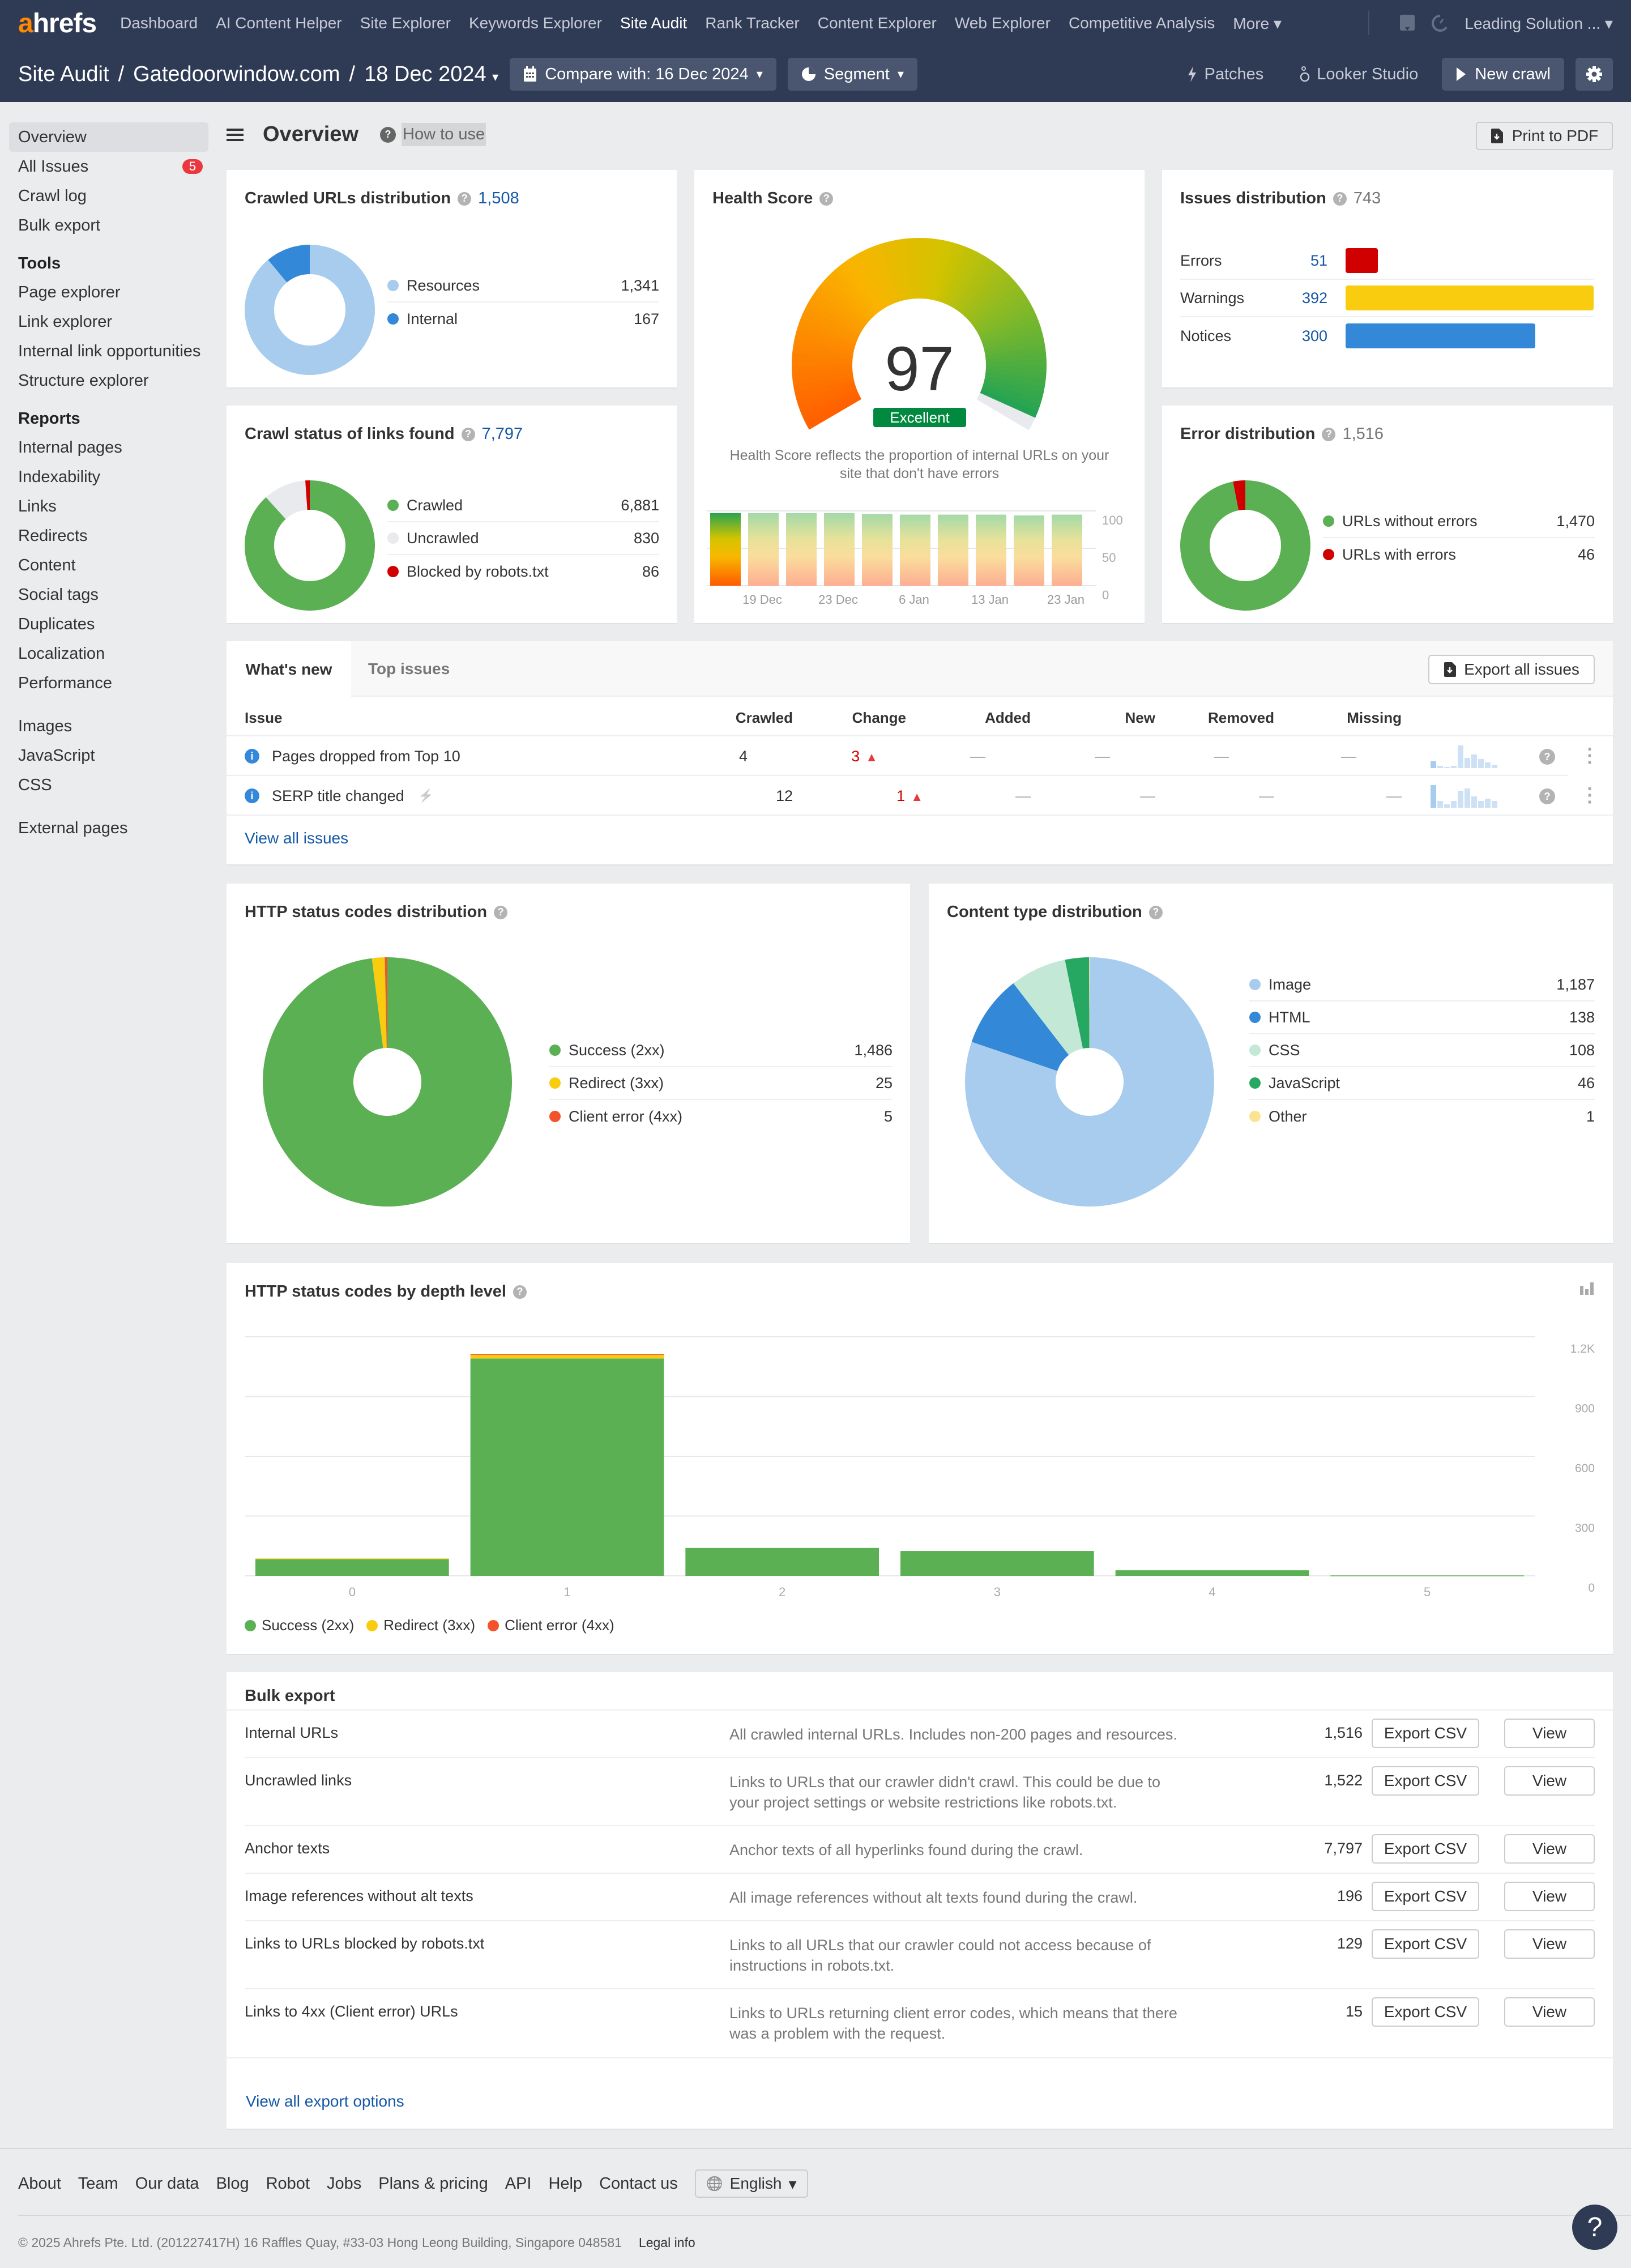 Image resolution: width=1631 pixels, height=2268 pixels. I want to click on sidebar-item-indexability: Indexability, so click(109, 477).